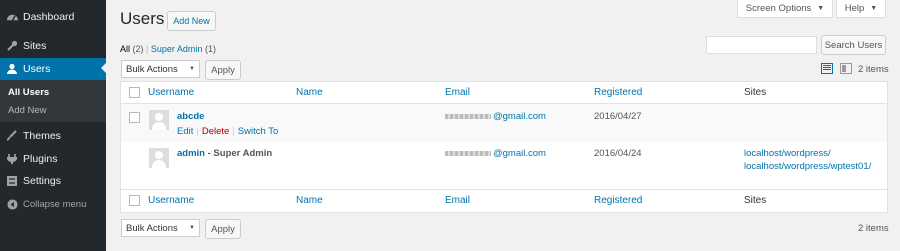 The image size is (900, 251). I want to click on user-role-filters: All (2) | Super Admin (1), so click(168, 49).